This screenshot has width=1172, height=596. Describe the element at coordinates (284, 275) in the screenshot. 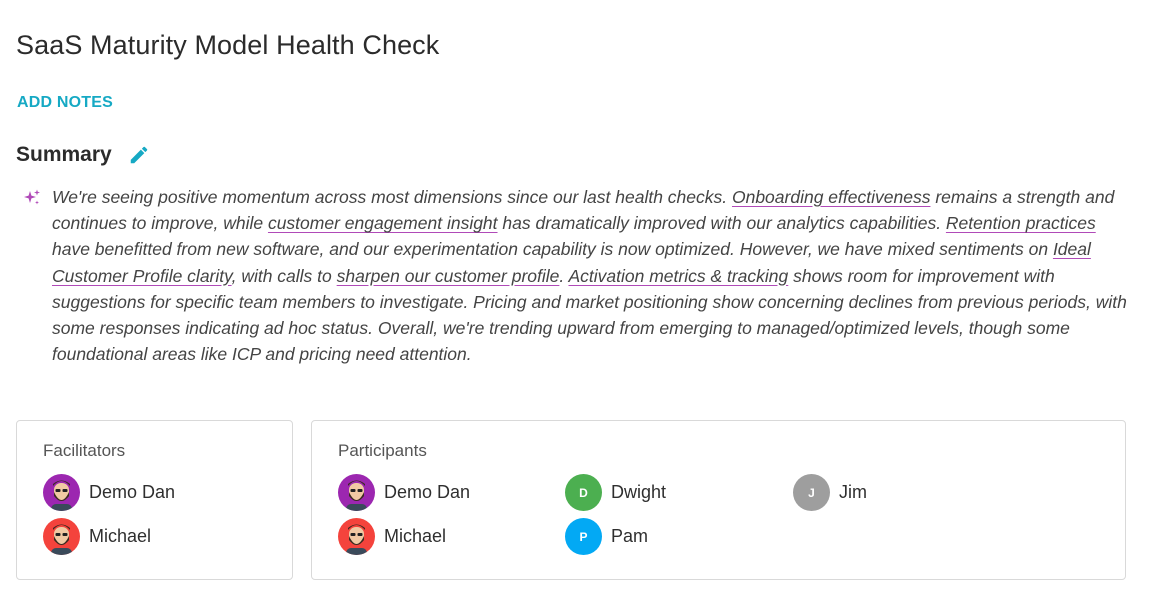

I see `summary-text-segment: , with calls to` at that location.